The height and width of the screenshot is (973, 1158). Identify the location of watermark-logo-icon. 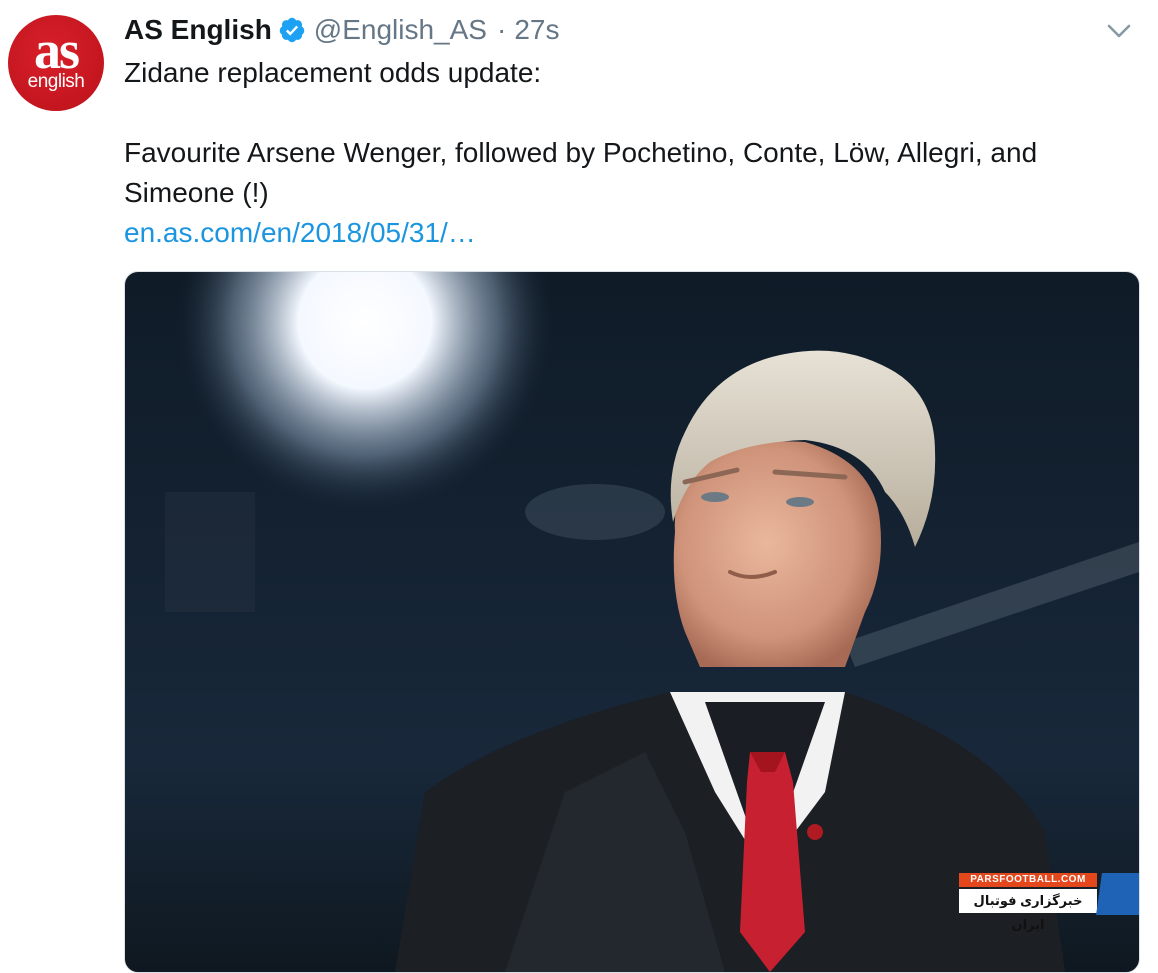
(1117, 894).